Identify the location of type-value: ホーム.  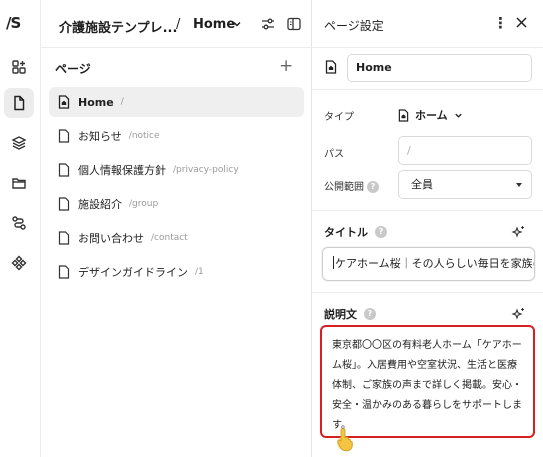
(431, 115).